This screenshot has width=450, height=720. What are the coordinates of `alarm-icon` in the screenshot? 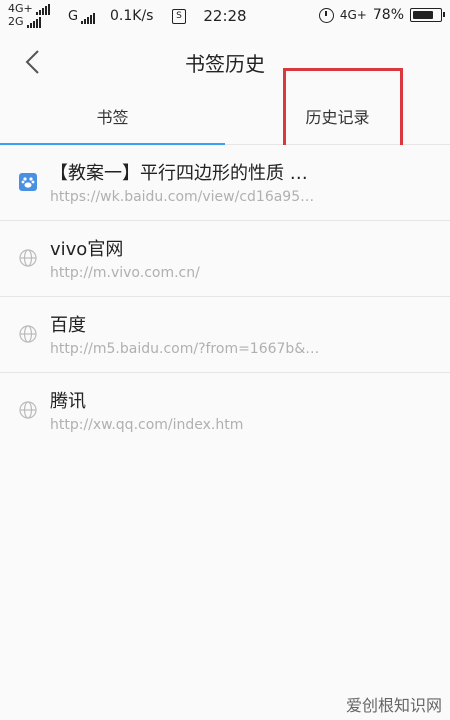 It's located at (326, 15).